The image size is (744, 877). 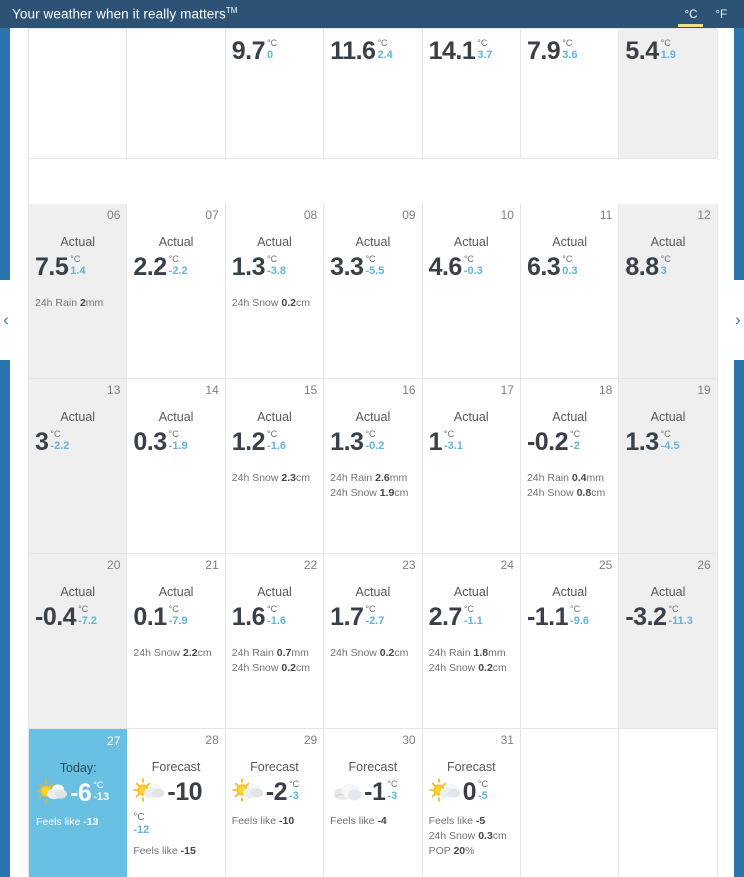 I want to click on detail-line: 24h Rain 2.6mm, so click(x=372, y=478).